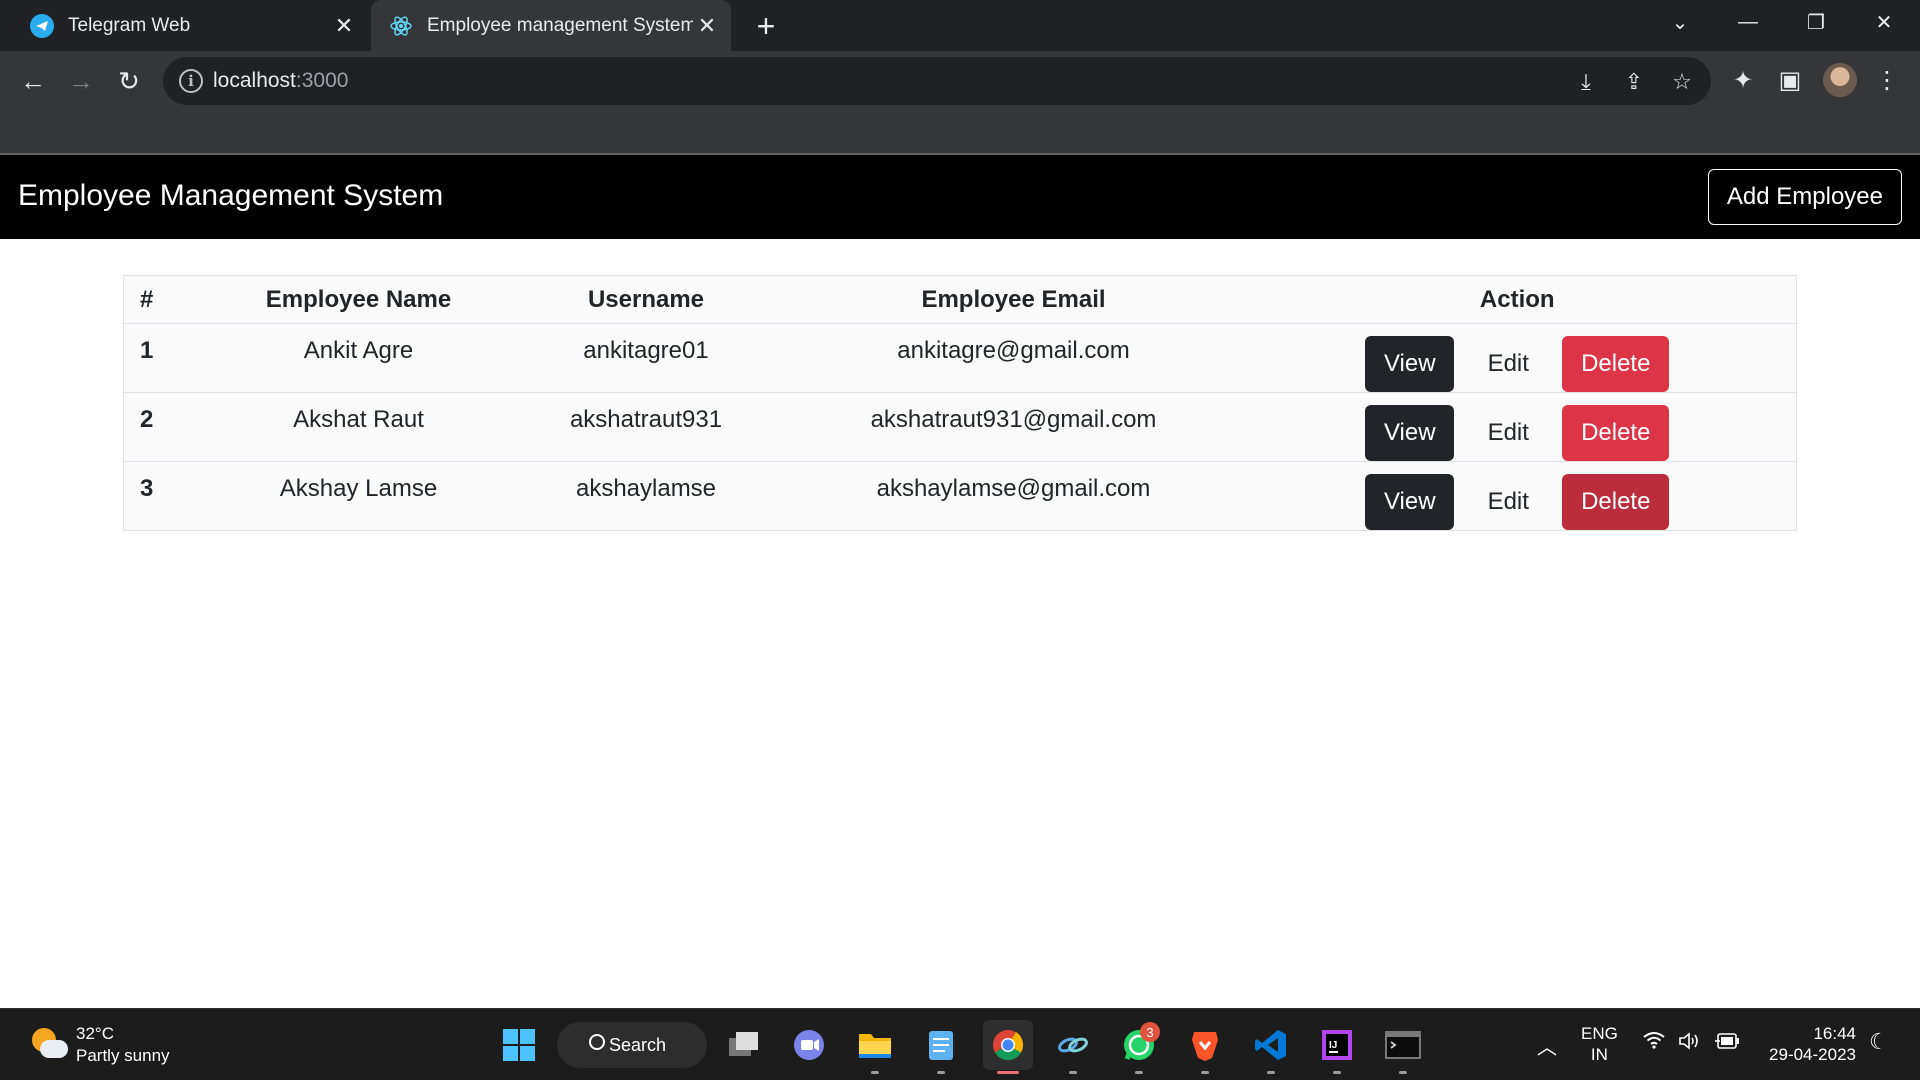  What do you see at coordinates (168, 427) in the screenshot?
I see `row-id: 2` at bounding box center [168, 427].